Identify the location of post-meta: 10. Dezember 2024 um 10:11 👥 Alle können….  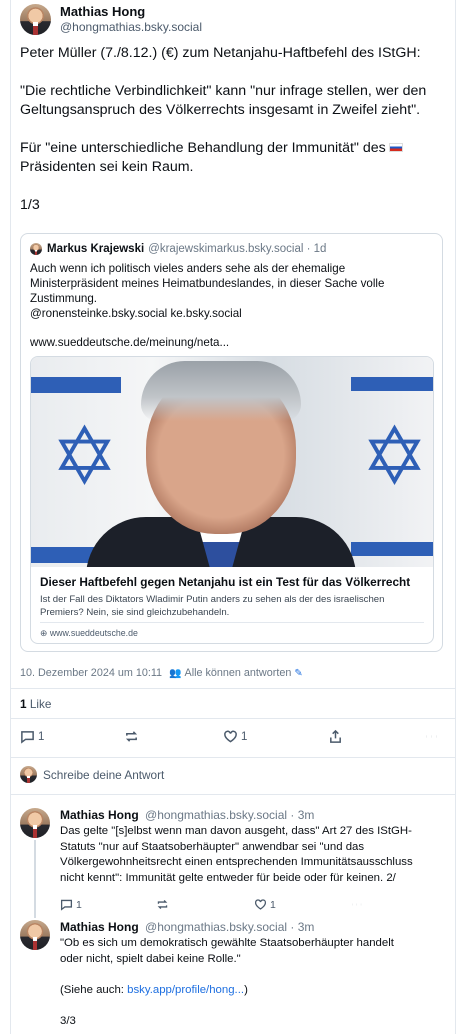
(161, 673).